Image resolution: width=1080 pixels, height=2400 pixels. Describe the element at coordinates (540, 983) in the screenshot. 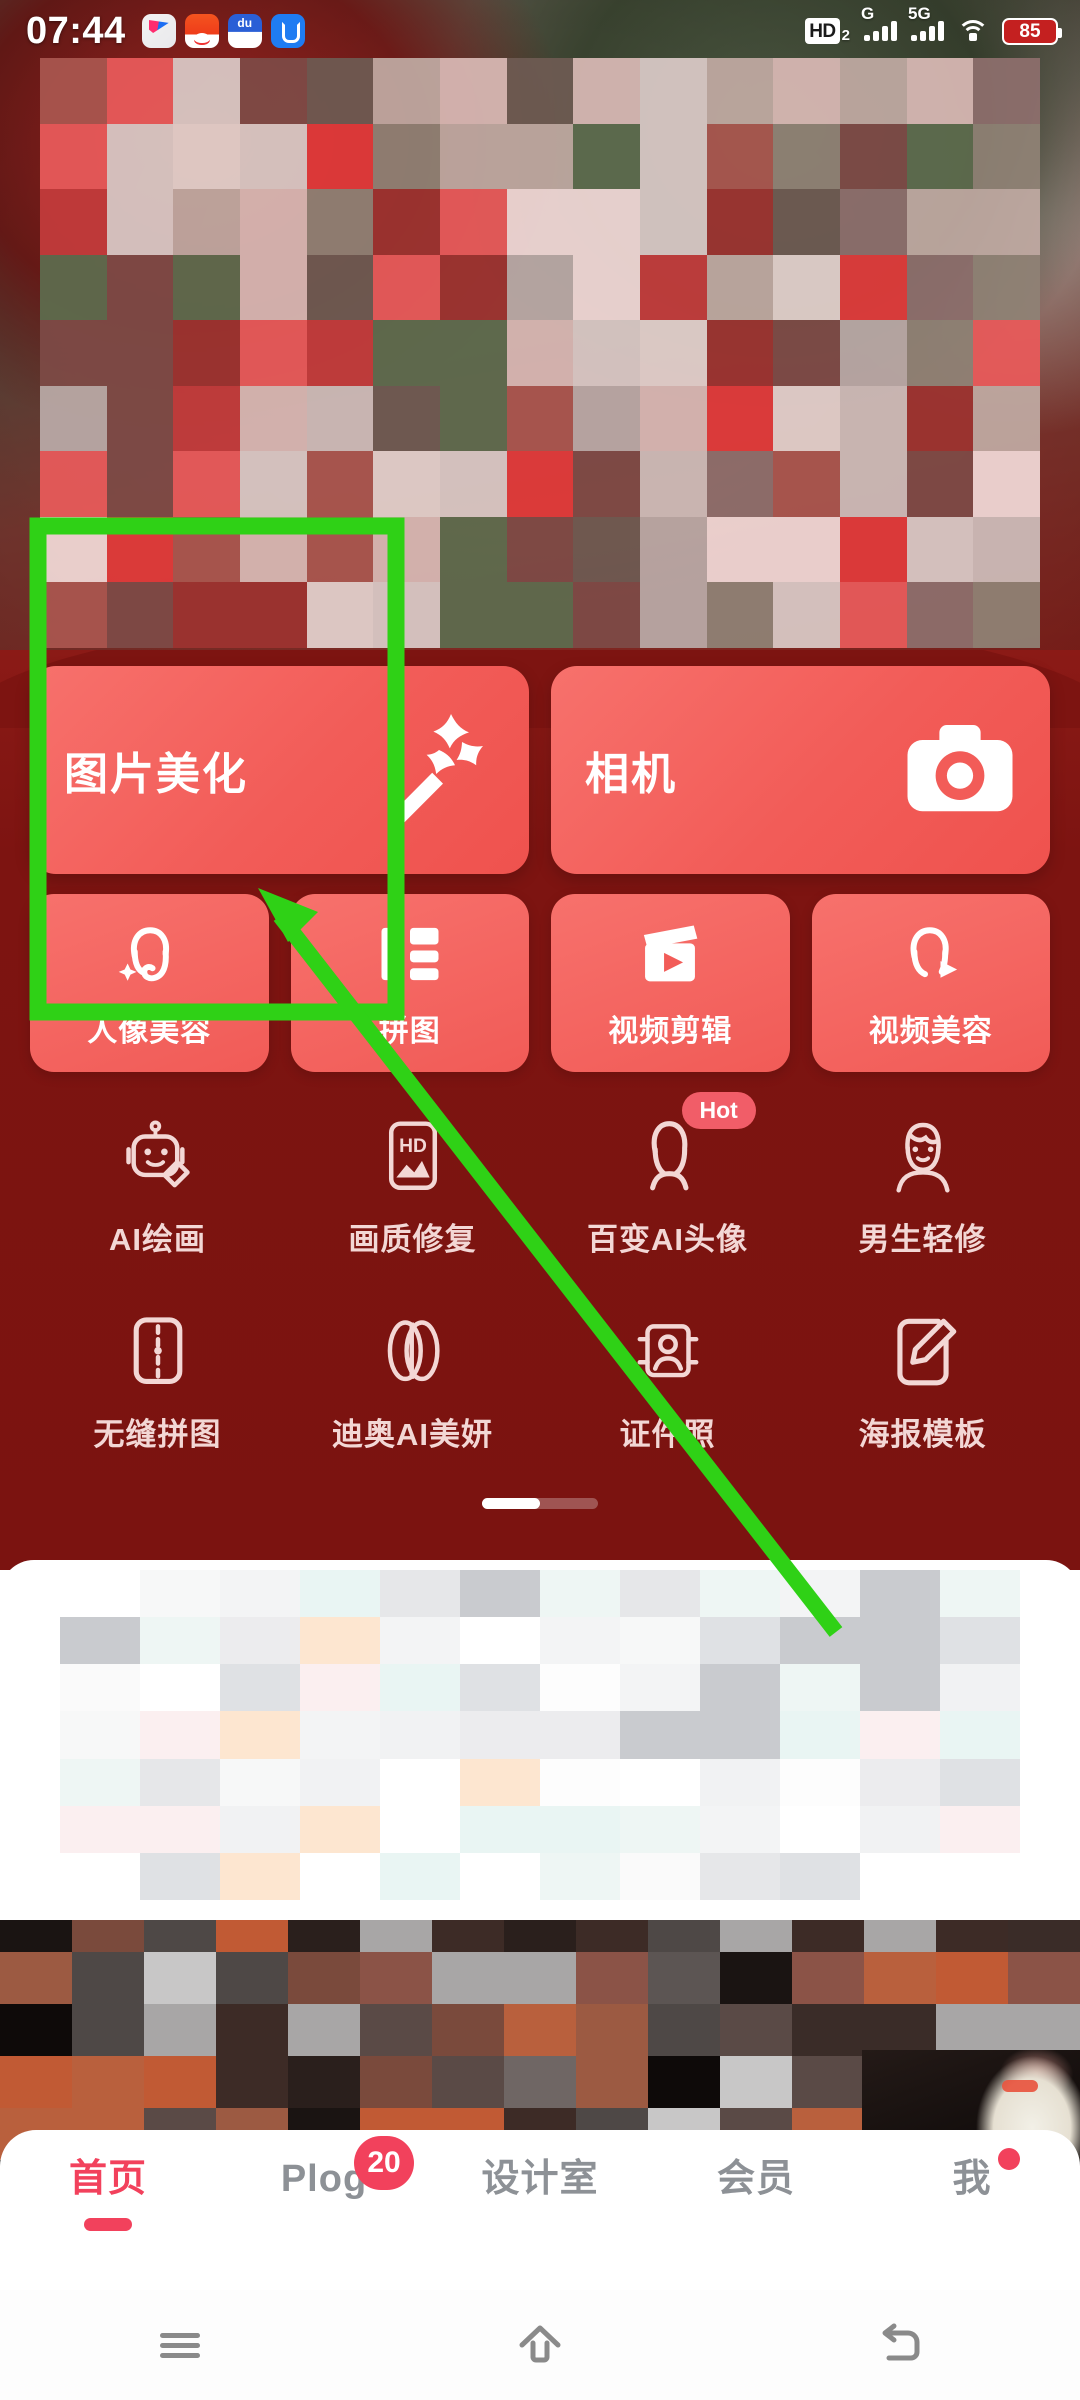

I see `secondary-tiles-row: 人像美容 拼图 视频剪辑 视频美容` at that location.